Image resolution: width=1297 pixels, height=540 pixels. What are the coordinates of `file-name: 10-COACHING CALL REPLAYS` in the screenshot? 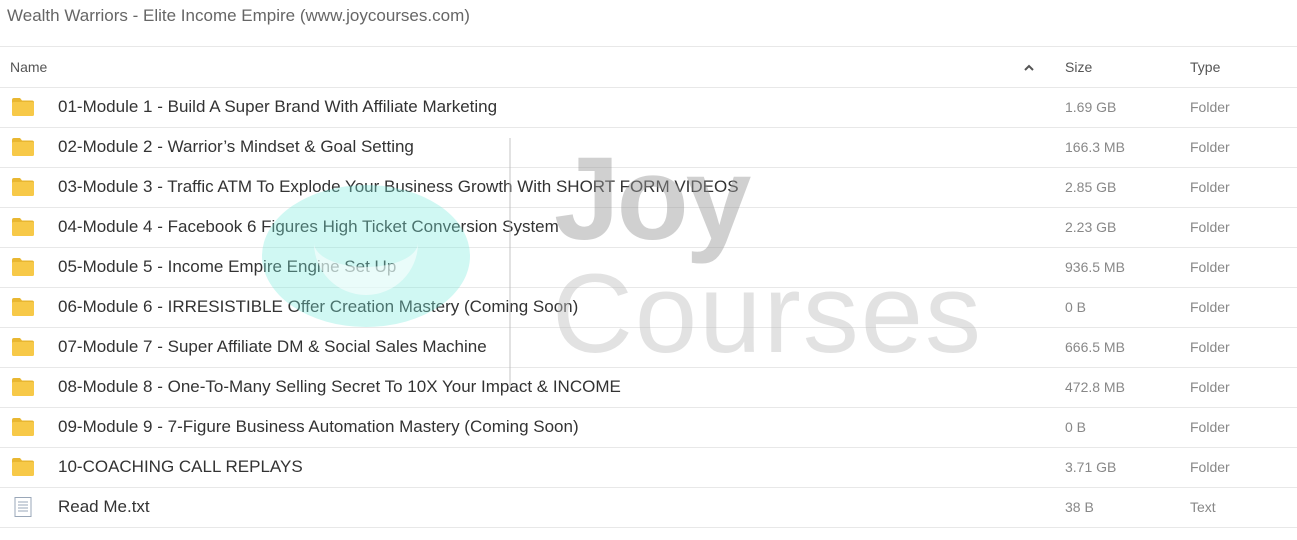 It's located at (180, 467).